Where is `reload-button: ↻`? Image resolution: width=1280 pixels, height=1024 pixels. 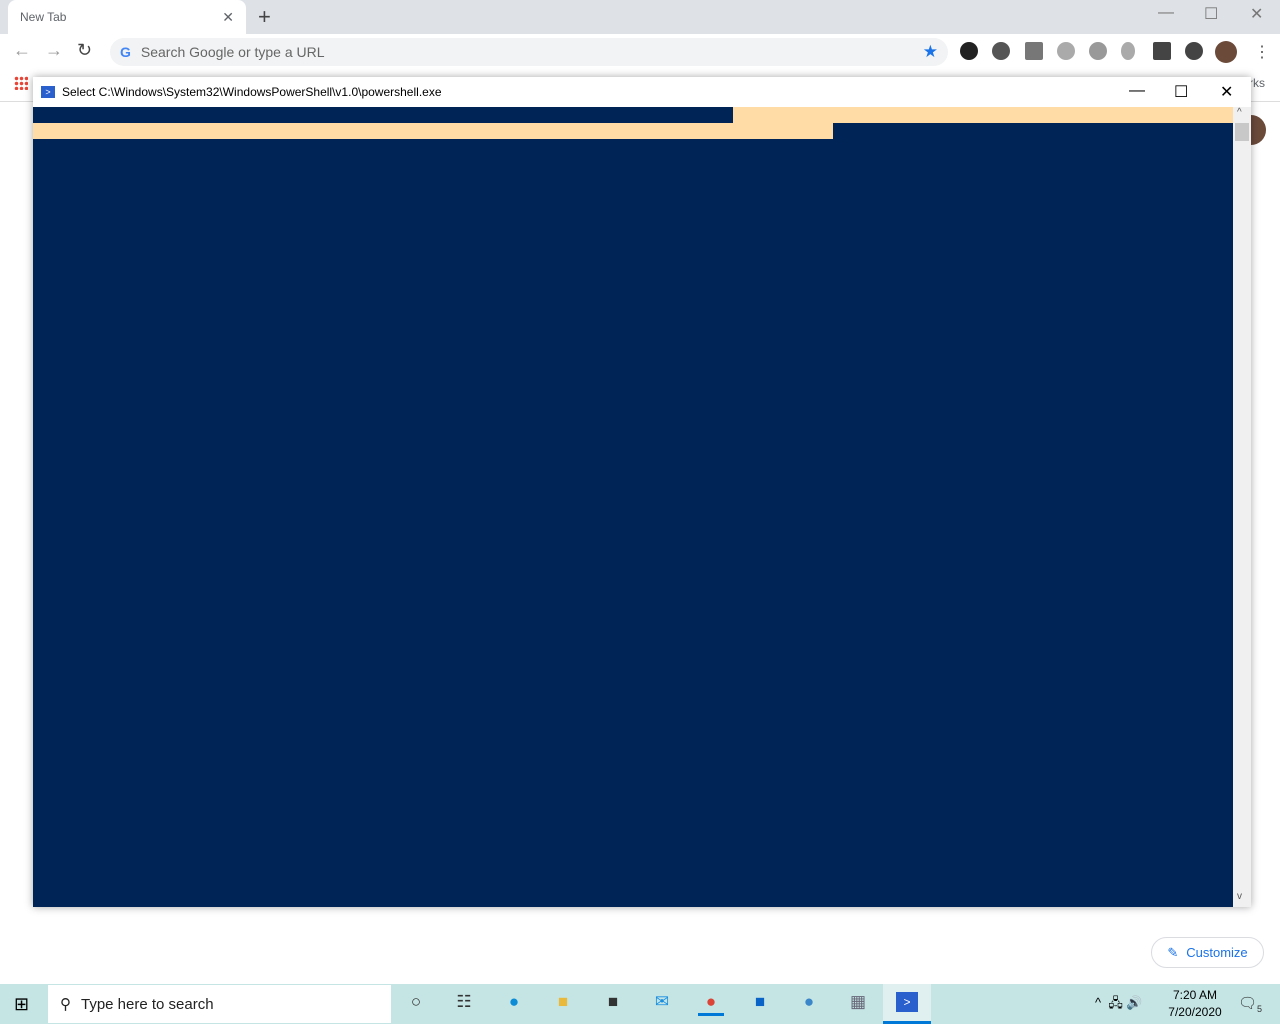 reload-button: ↻ is located at coordinates (84, 50).